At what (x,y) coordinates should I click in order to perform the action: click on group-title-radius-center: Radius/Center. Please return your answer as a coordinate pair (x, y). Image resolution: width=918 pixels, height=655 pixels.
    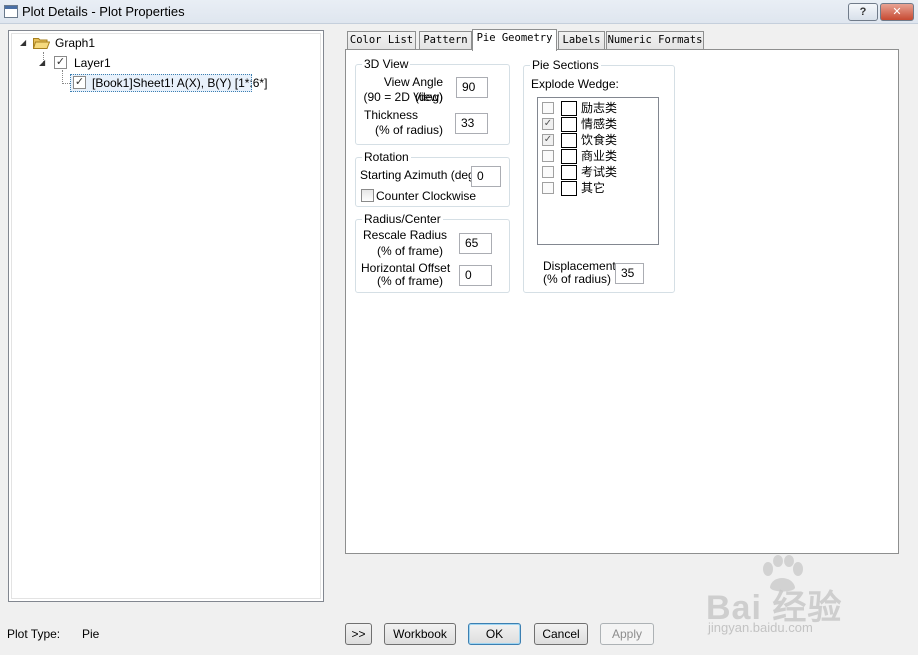
    Looking at the image, I should click on (402, 219).